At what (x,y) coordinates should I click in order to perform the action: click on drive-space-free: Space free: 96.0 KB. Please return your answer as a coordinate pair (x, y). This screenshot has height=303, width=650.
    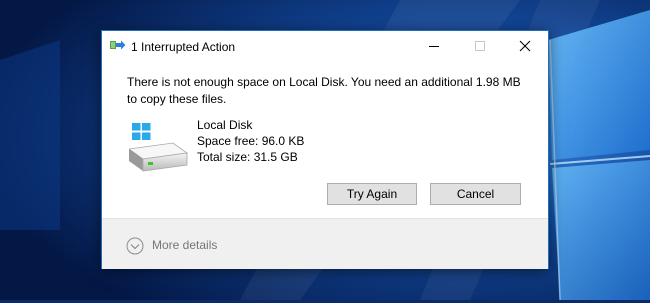
    Looking at the image, I should click on (251, 141).